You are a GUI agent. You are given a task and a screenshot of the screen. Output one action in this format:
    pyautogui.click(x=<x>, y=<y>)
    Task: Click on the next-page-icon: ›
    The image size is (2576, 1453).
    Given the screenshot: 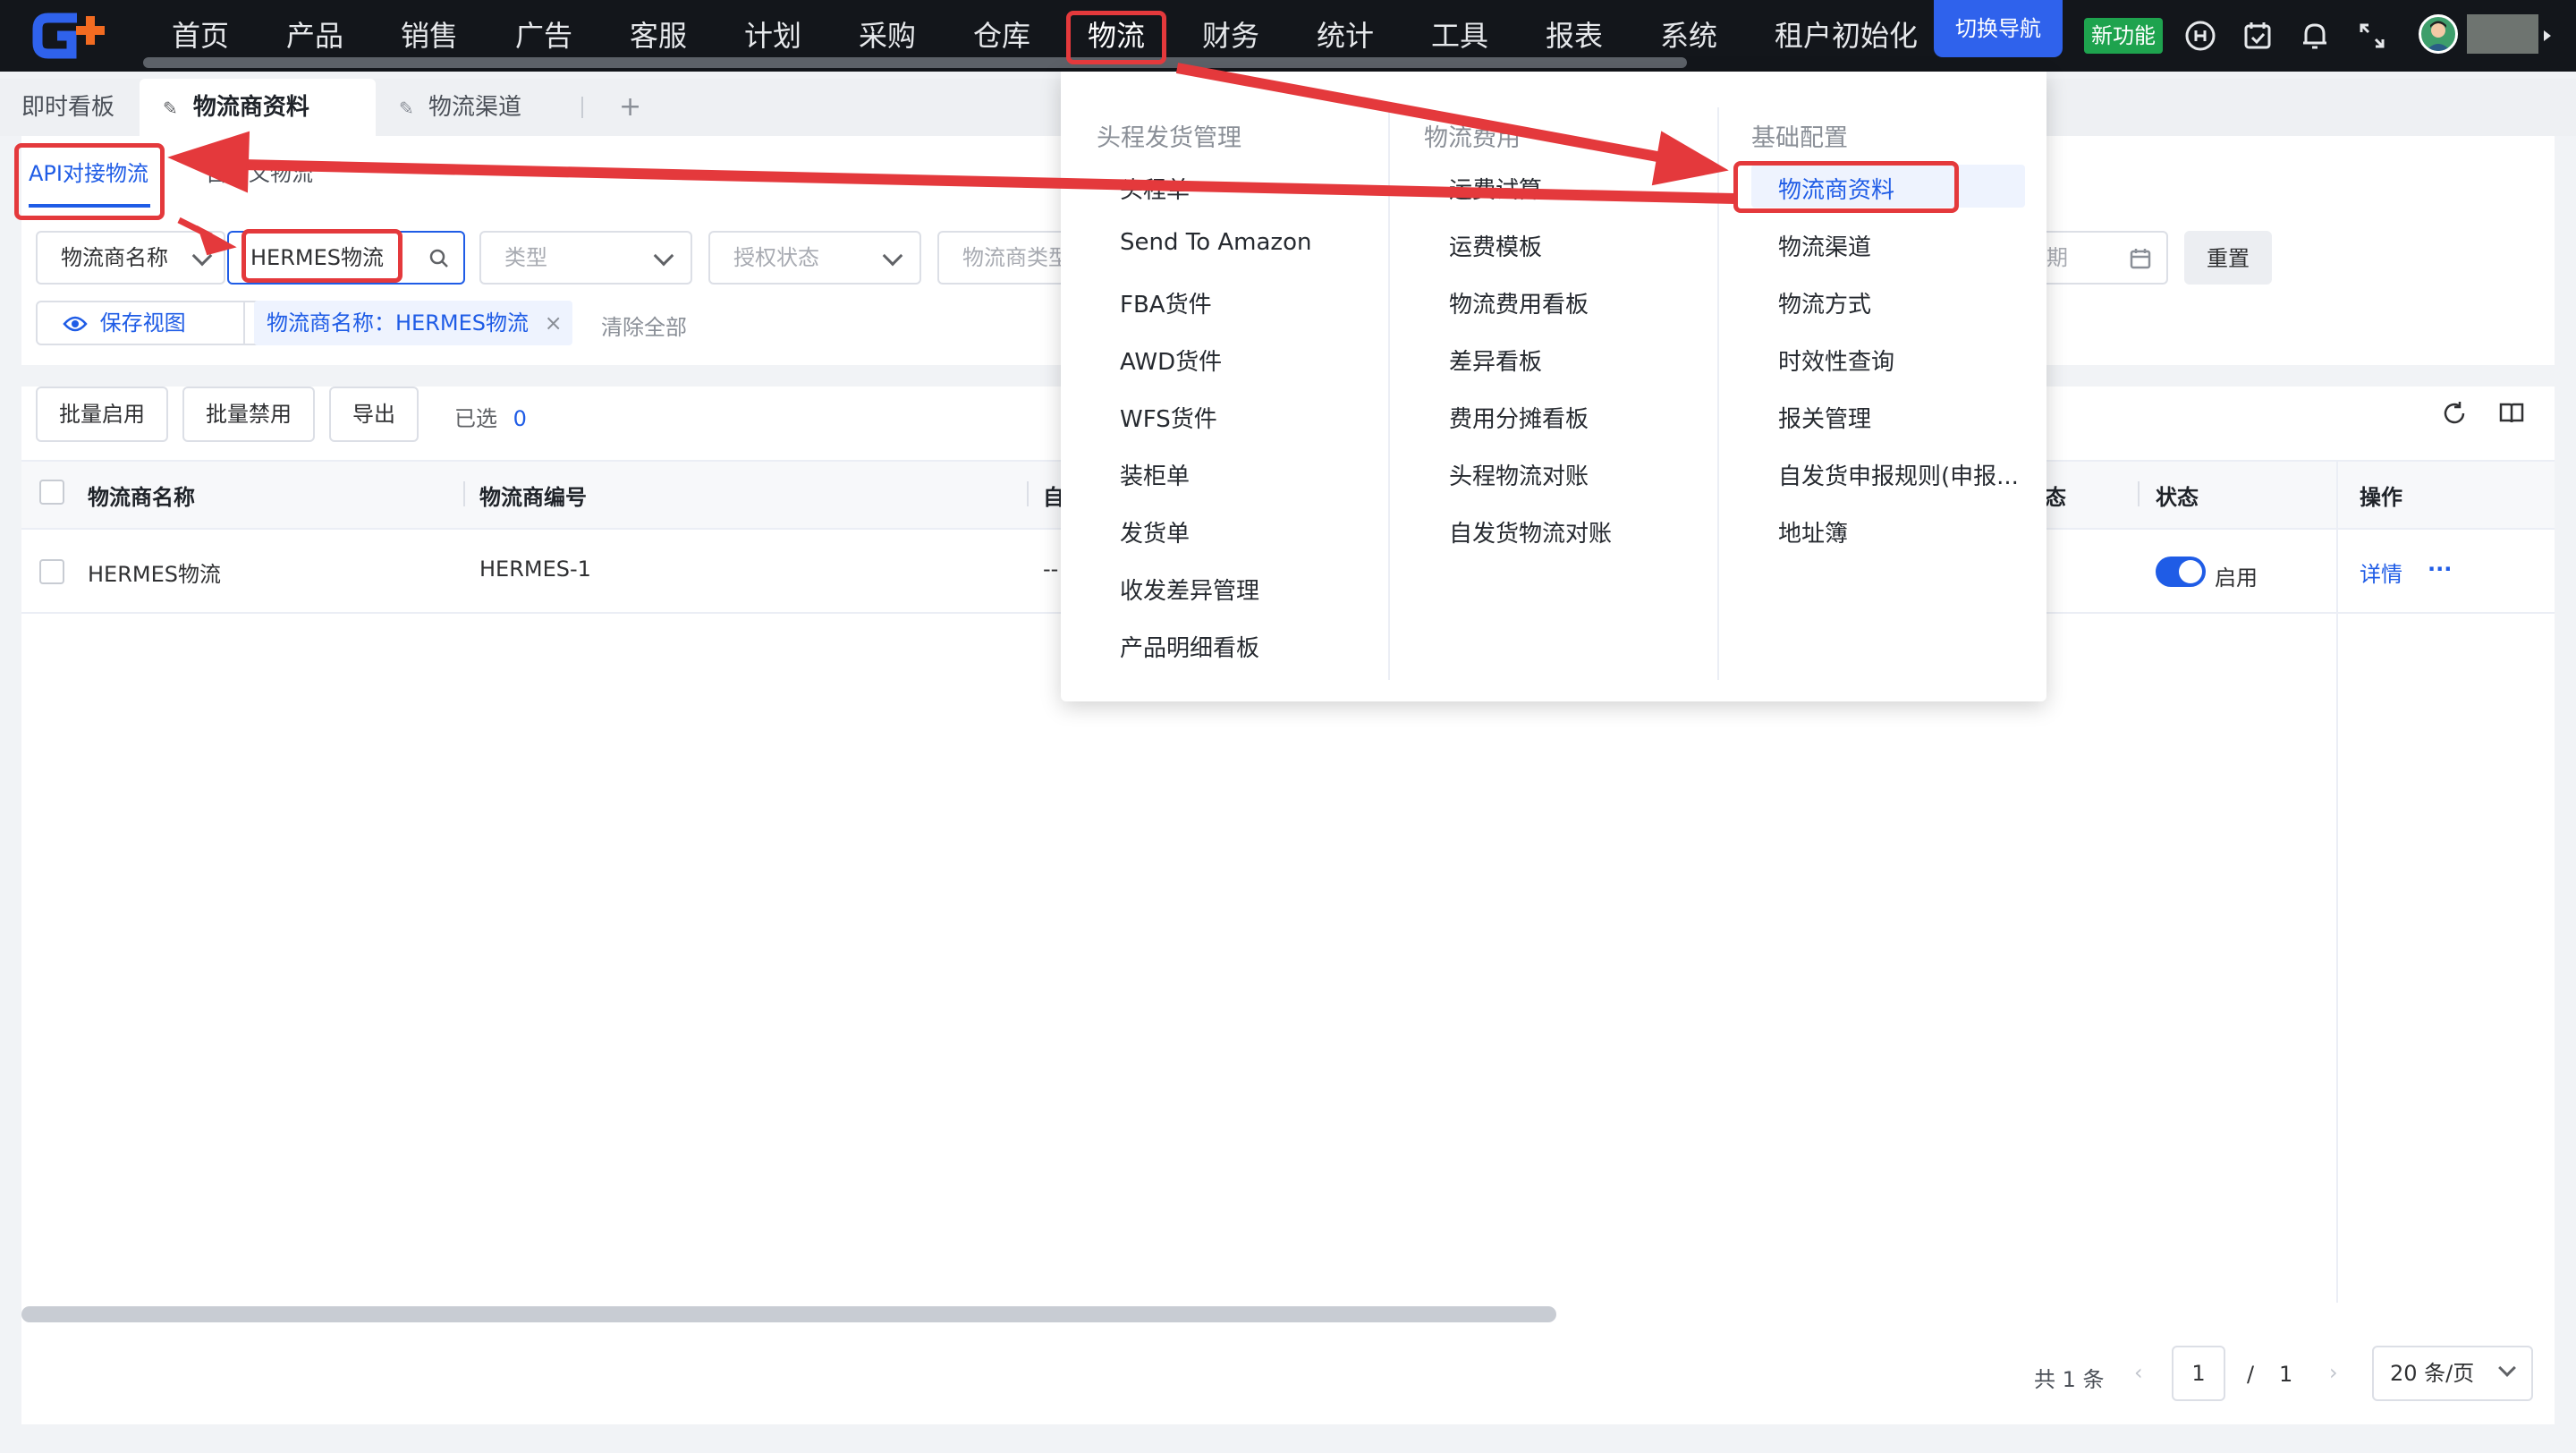 What is the action you would take?
    pyautogui.click(x=2333, y=1372)
    